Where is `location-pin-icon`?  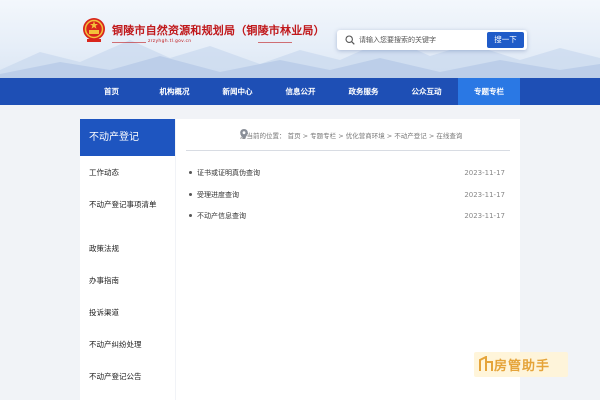
location-pin-icon is located at coordinates (244, 134).